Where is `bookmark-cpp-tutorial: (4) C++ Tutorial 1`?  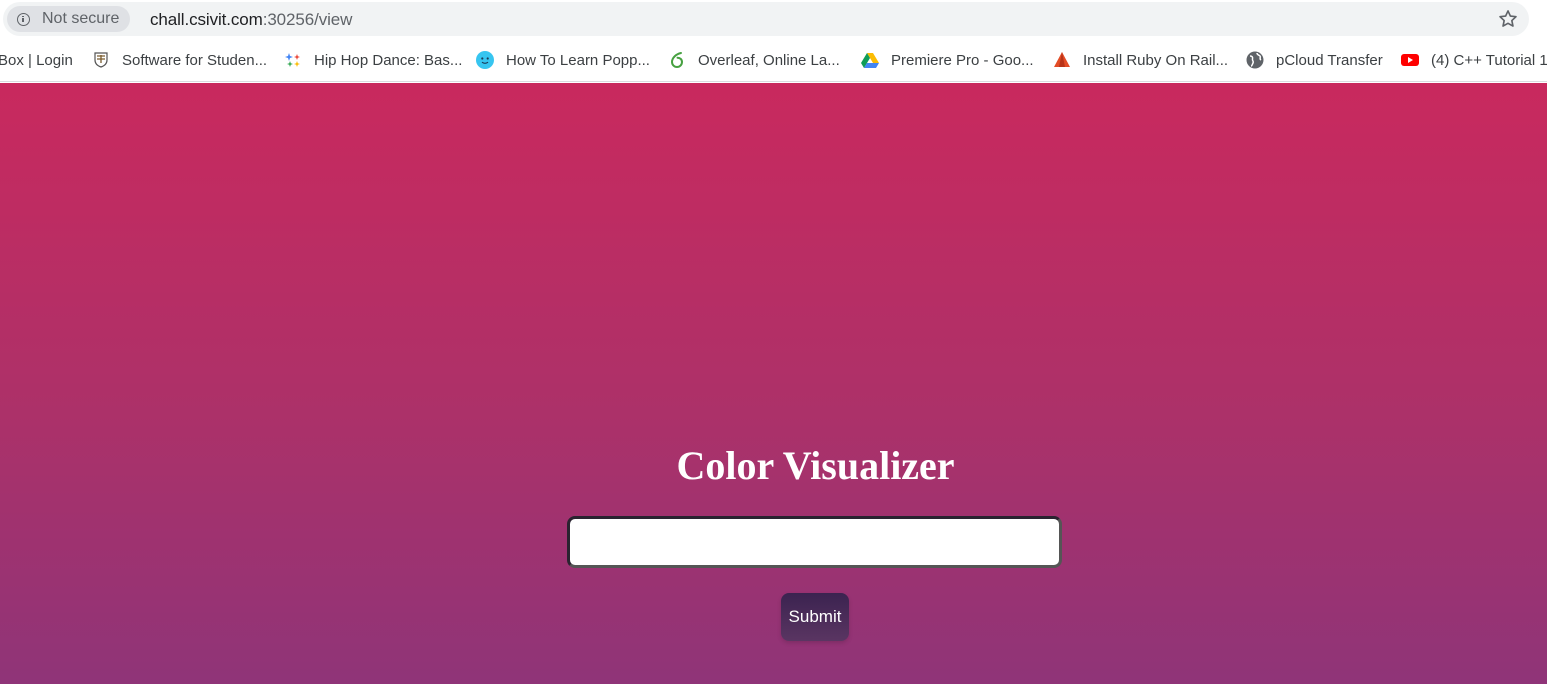
bookmark-cpp-tutorial: (4) C++ Tutorial 1 is located at coordinates (1474, 60).